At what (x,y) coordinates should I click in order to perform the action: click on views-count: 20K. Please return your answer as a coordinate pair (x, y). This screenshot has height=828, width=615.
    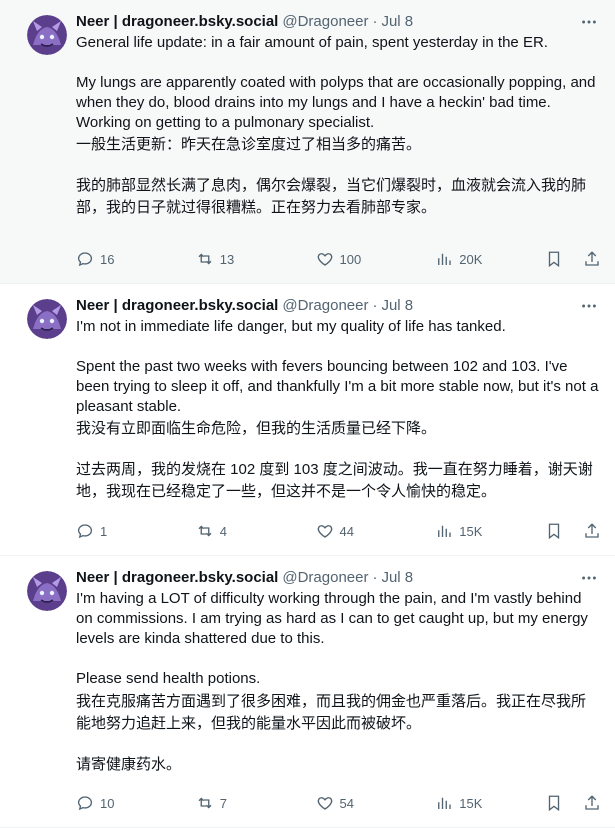
    Looking at the image, I should click on (471, 259).